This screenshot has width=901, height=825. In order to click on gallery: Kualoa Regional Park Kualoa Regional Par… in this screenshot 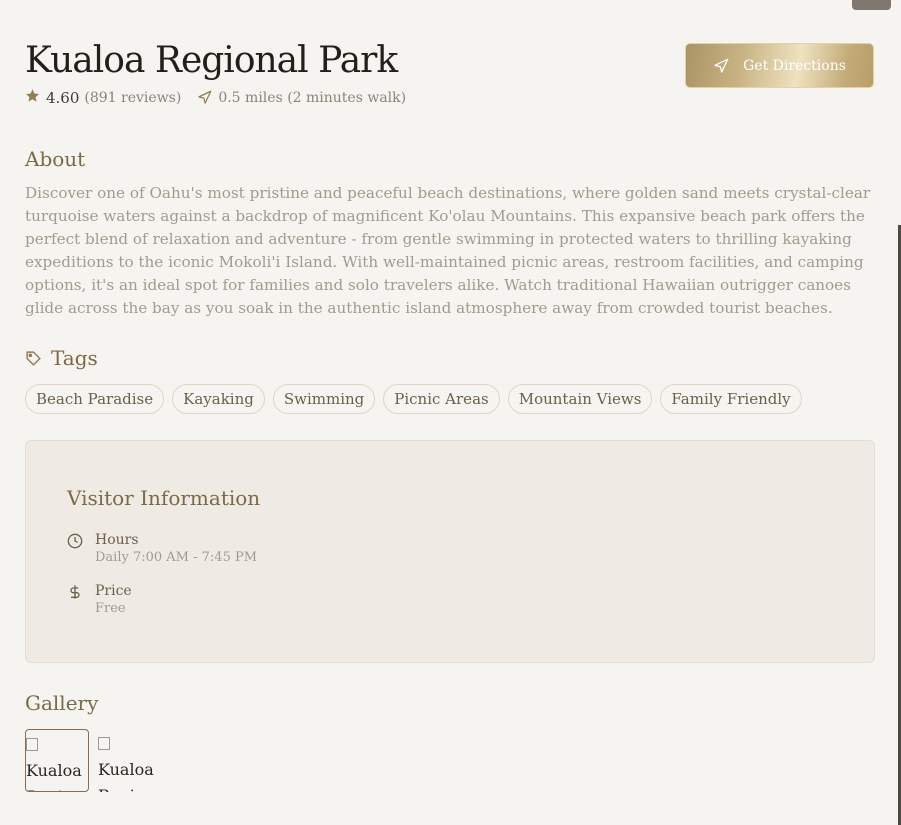, I will do `click(93, 760)`.